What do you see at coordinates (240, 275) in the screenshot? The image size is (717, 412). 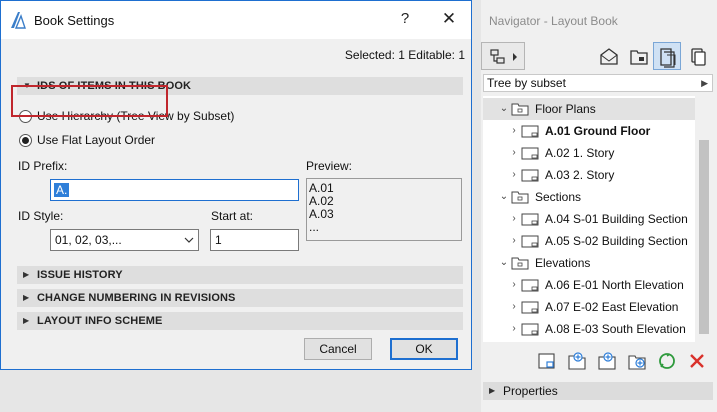 I see `section-issue-history: ▶ ISSUE HISTORY` at bounding box center [240, 275].